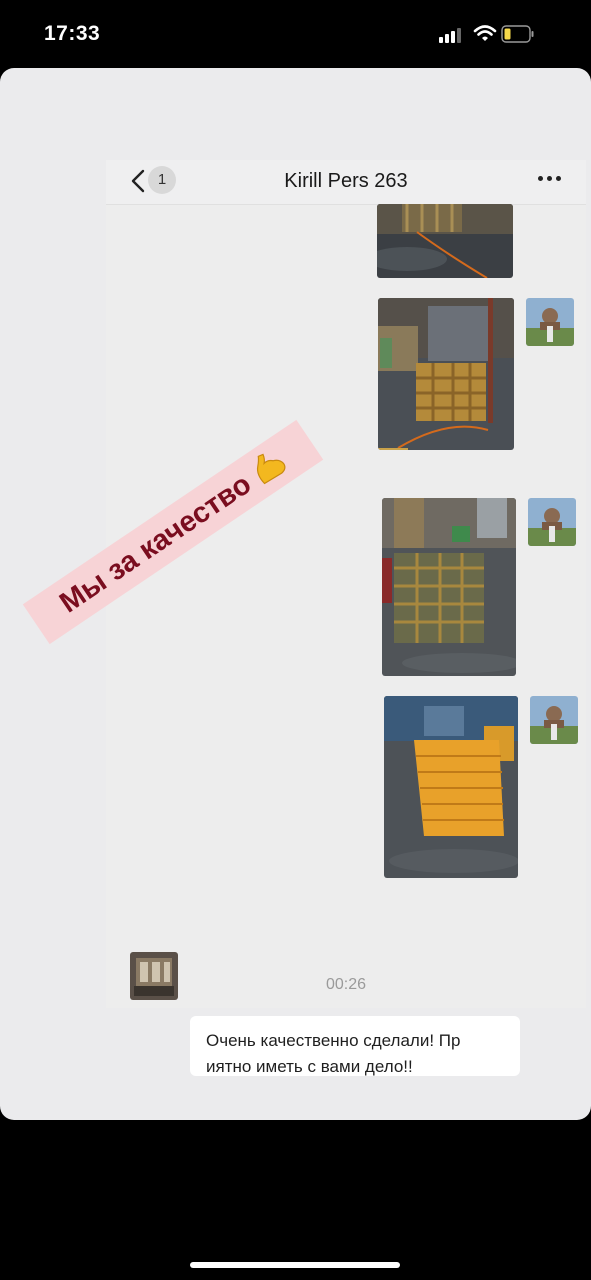 The width and height of the screenshot is (591, 1280). Describe the element at coordinates (295, 1265) in the screenshot. I see `home-indicator` at that location.